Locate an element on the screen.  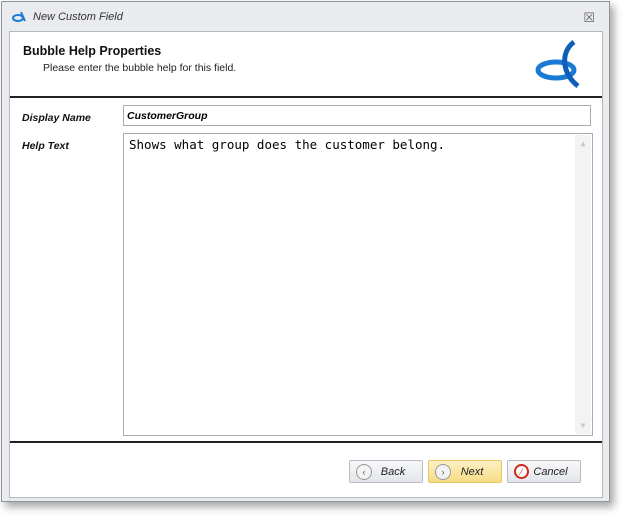
help-text-label: Help Text is located at coordinates (45, 146).